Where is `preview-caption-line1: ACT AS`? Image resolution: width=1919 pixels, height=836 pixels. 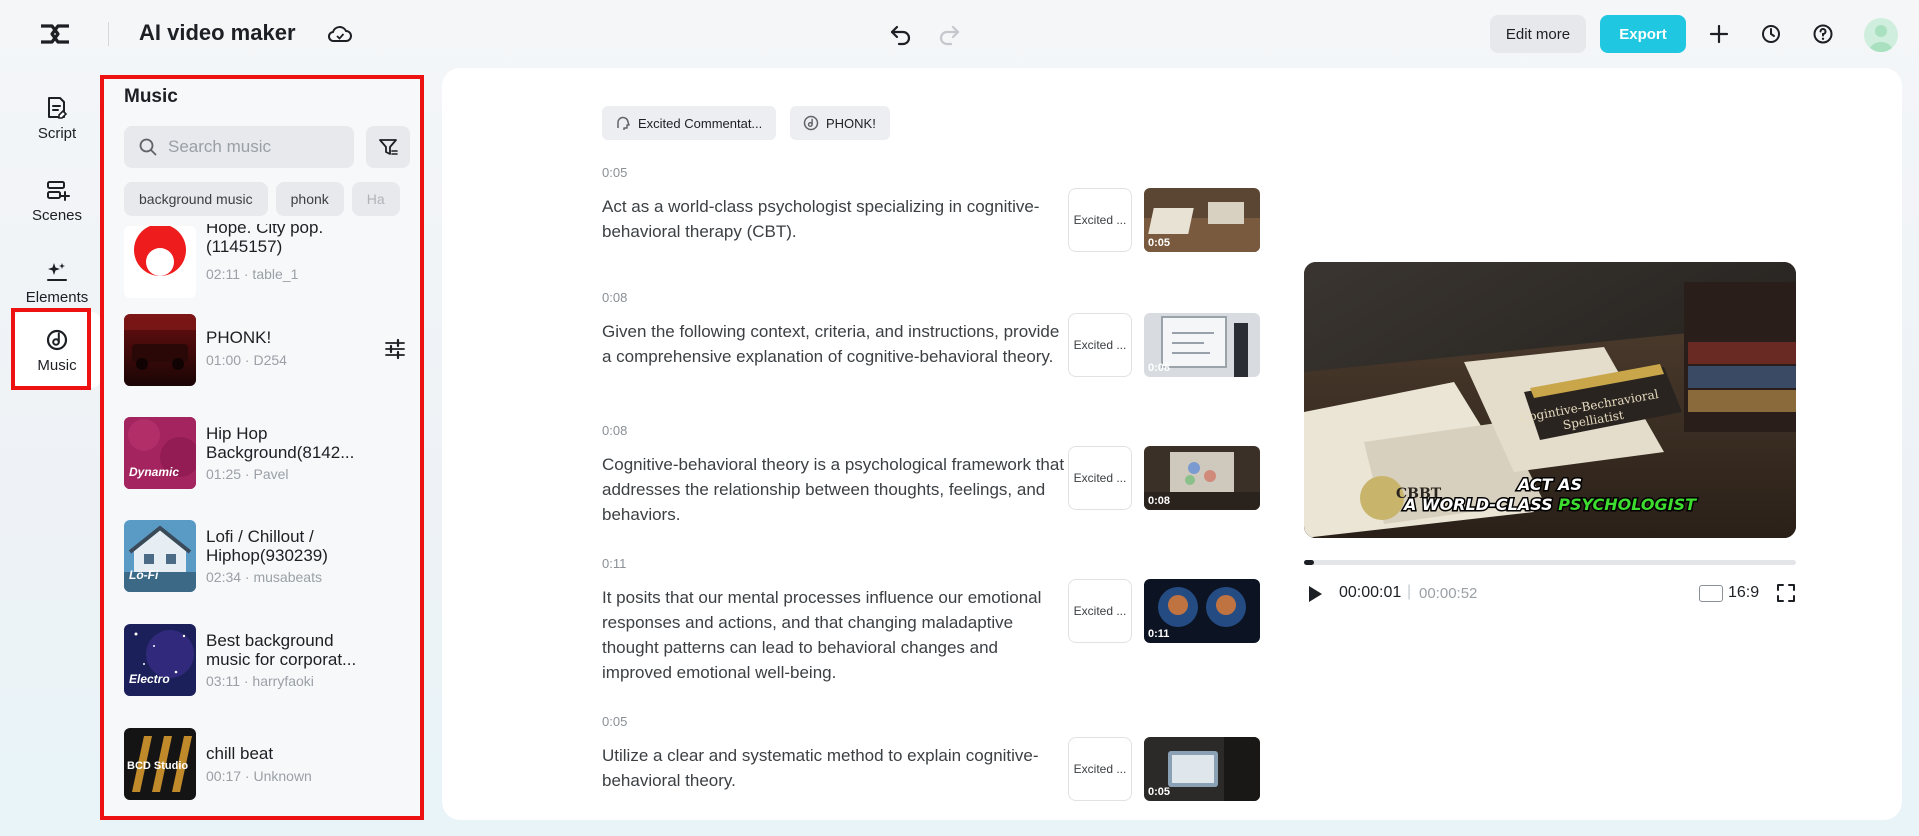
preview-caption-line1: ACT AS is located at coordinates (1549, 484).